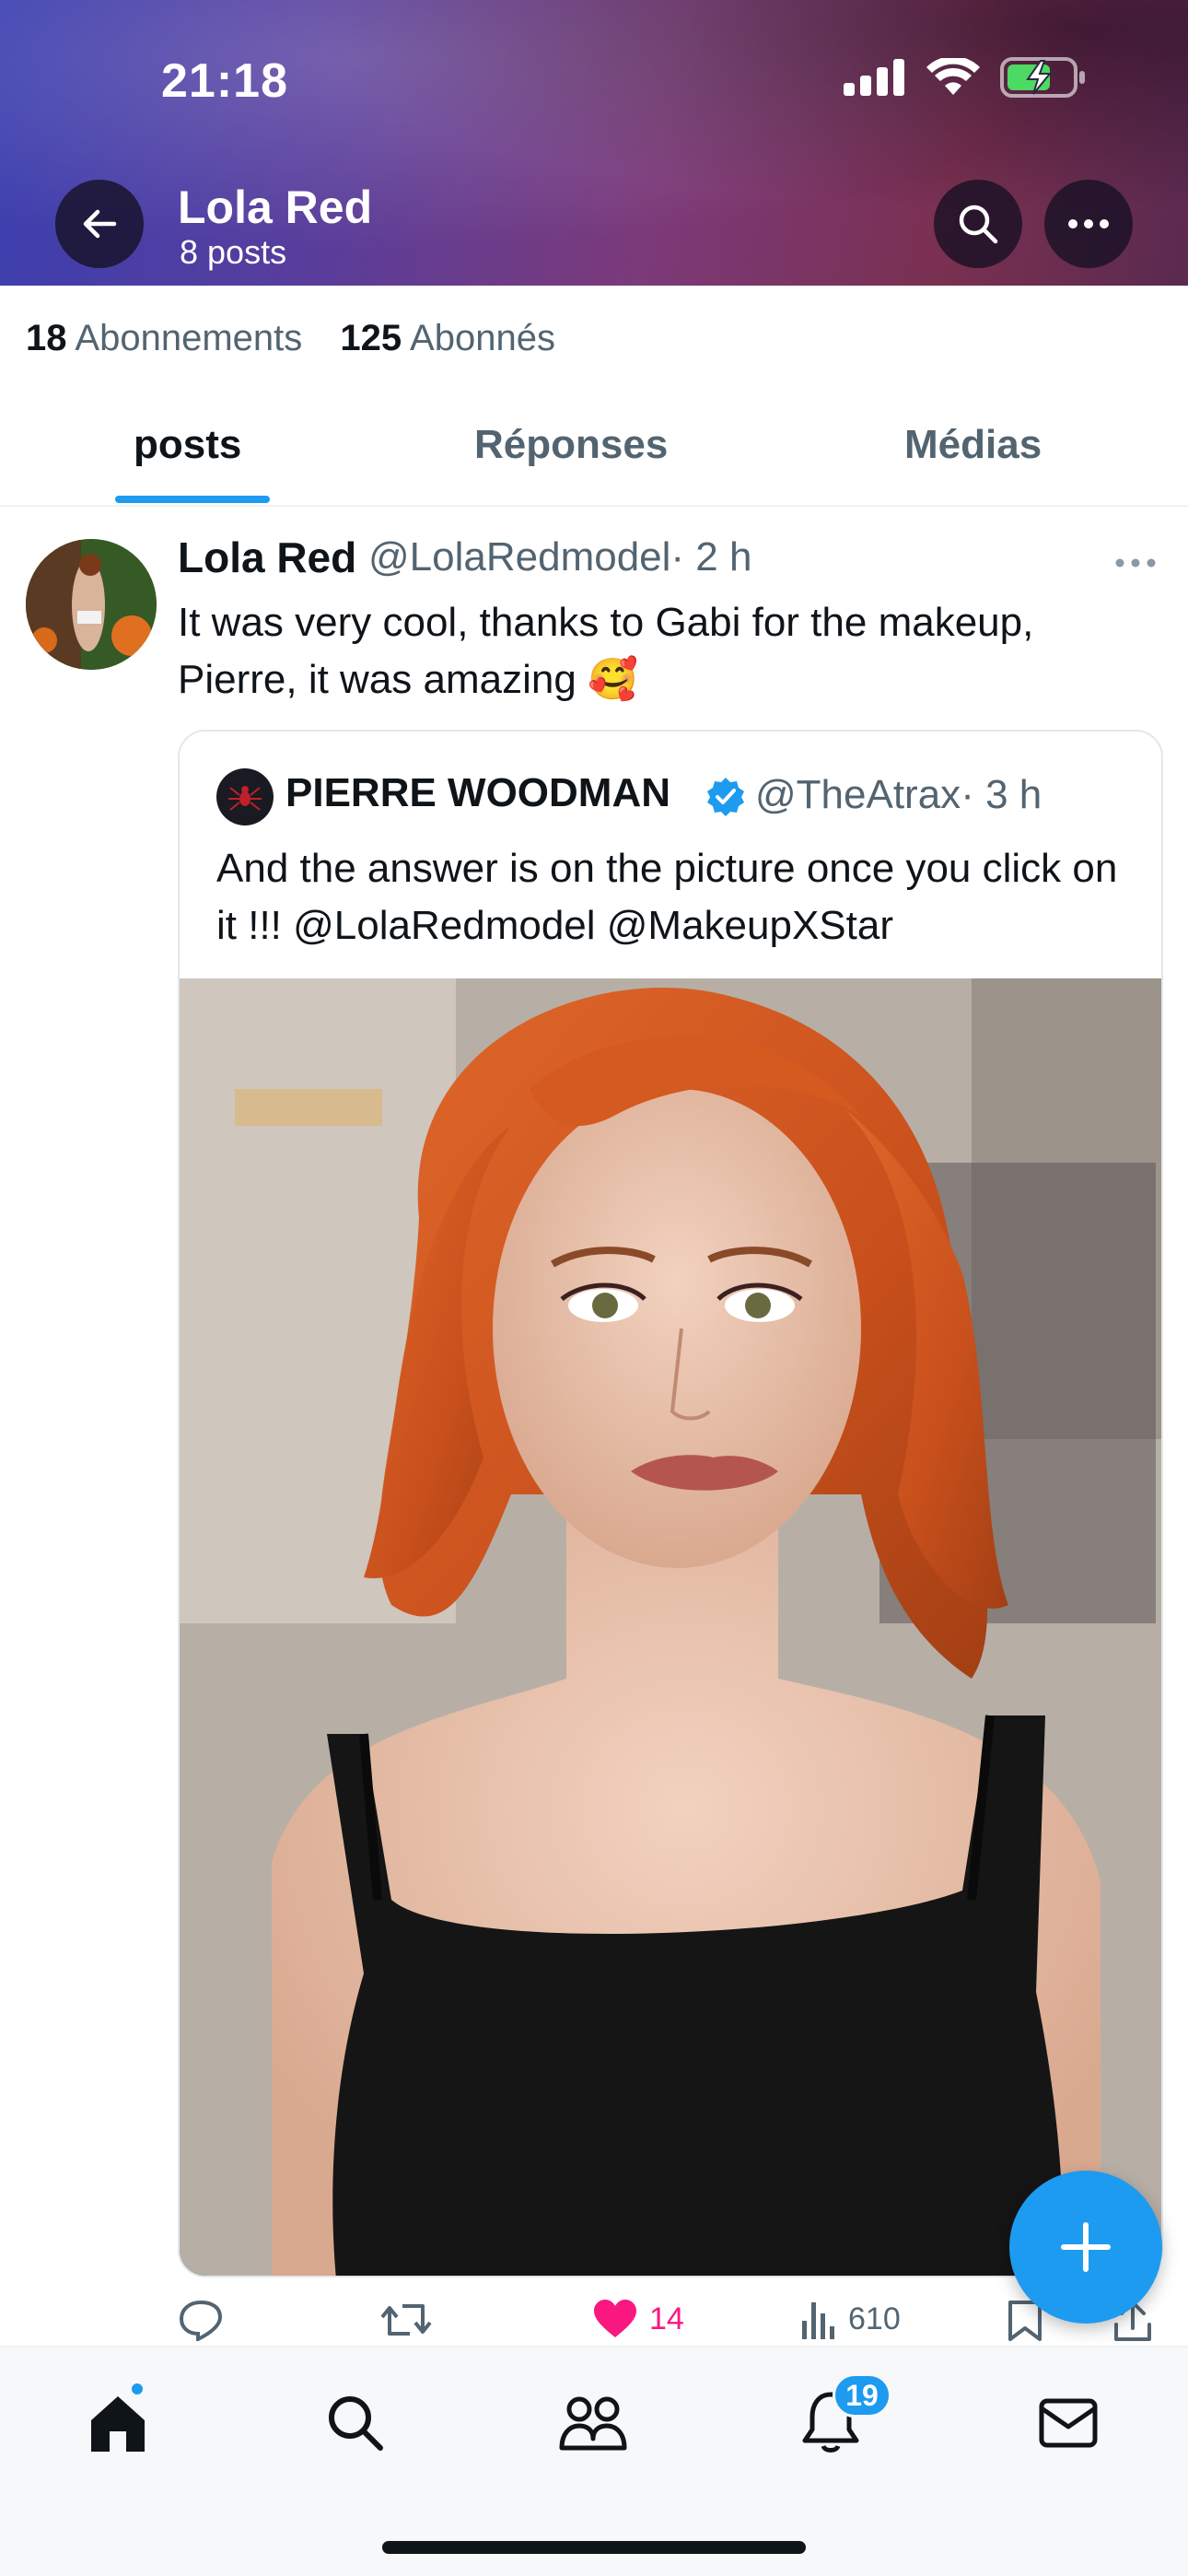  I want to click on wifi-icon, so click(953, 76).